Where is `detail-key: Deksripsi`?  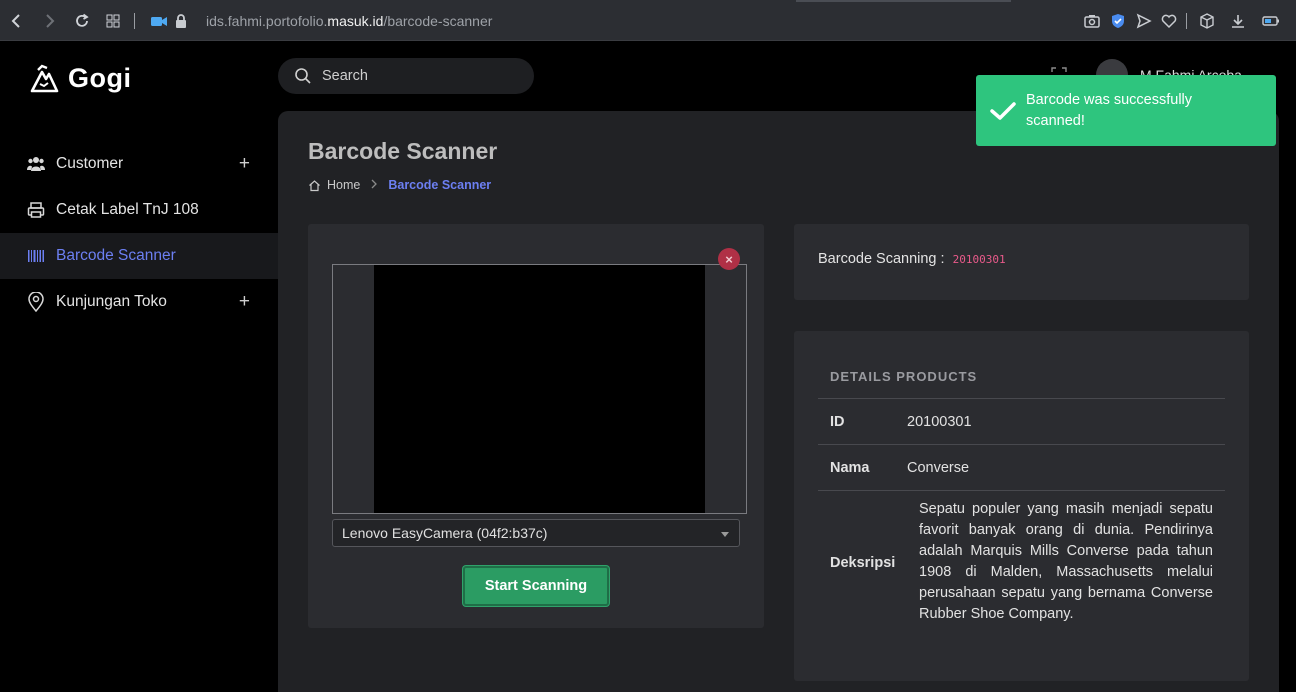 detail-key: Deksripsi is located at coordinates (862, 562).